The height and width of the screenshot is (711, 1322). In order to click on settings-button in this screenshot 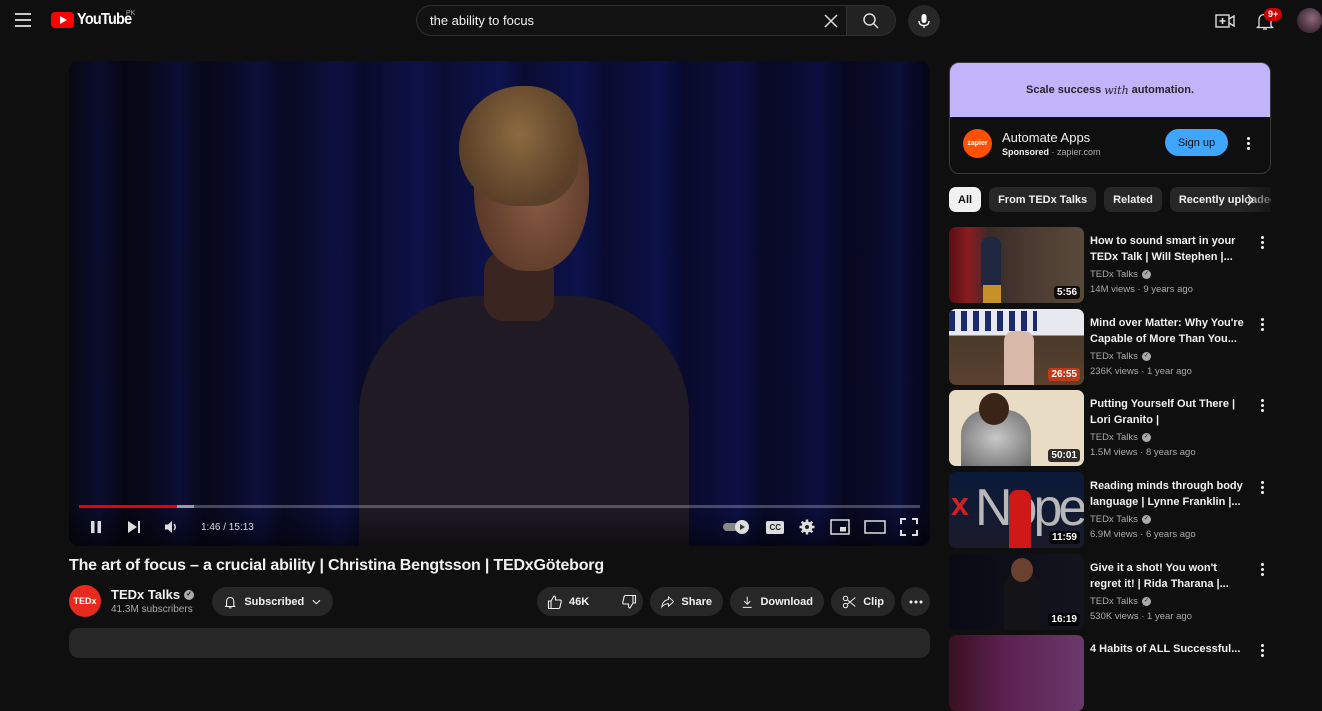, I will do `click(807, 527)`.